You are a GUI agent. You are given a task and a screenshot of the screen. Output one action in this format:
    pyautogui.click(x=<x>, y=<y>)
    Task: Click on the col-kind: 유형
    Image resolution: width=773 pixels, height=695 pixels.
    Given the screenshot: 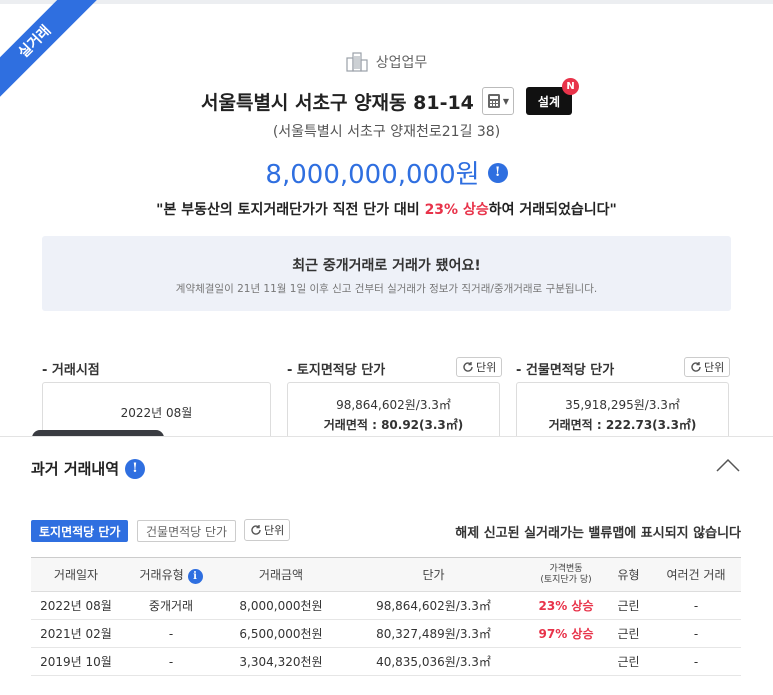 What is the action you would take?
    pyautogui.click(x=628, y=574)
    